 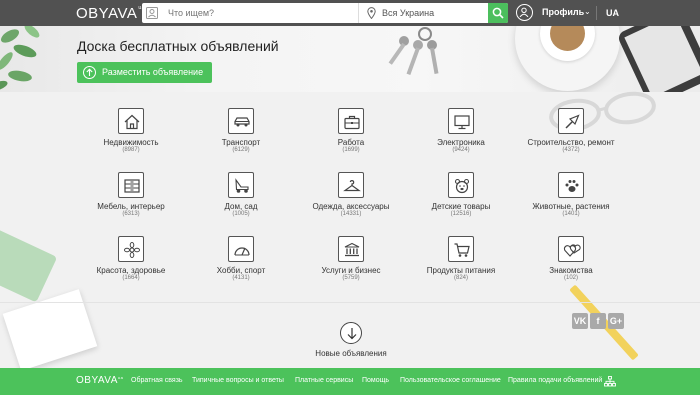 What do you see at coordinates (241, 249) in the screenshot?
I see `gauge-icon` at bounding box center [241, 249].